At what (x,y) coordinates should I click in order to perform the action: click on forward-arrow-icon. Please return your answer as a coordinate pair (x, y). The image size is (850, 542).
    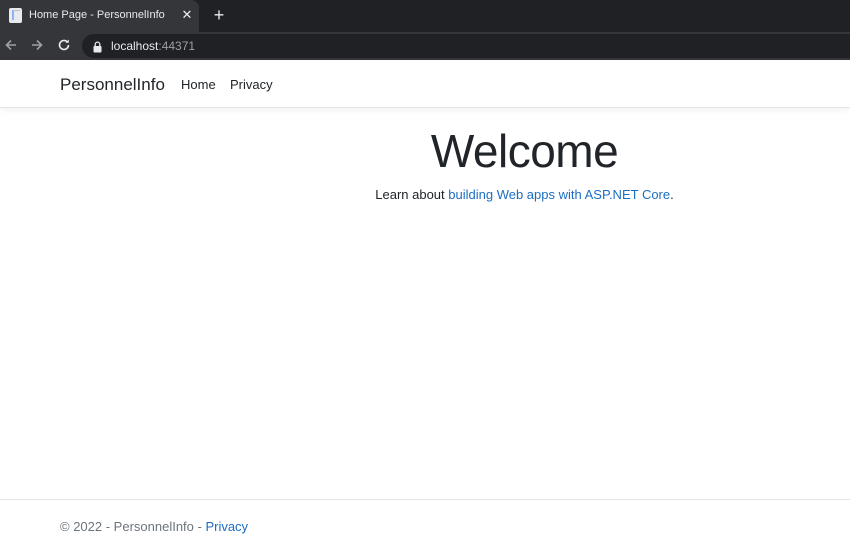
    Looking at the image, I should click on (37, 45).